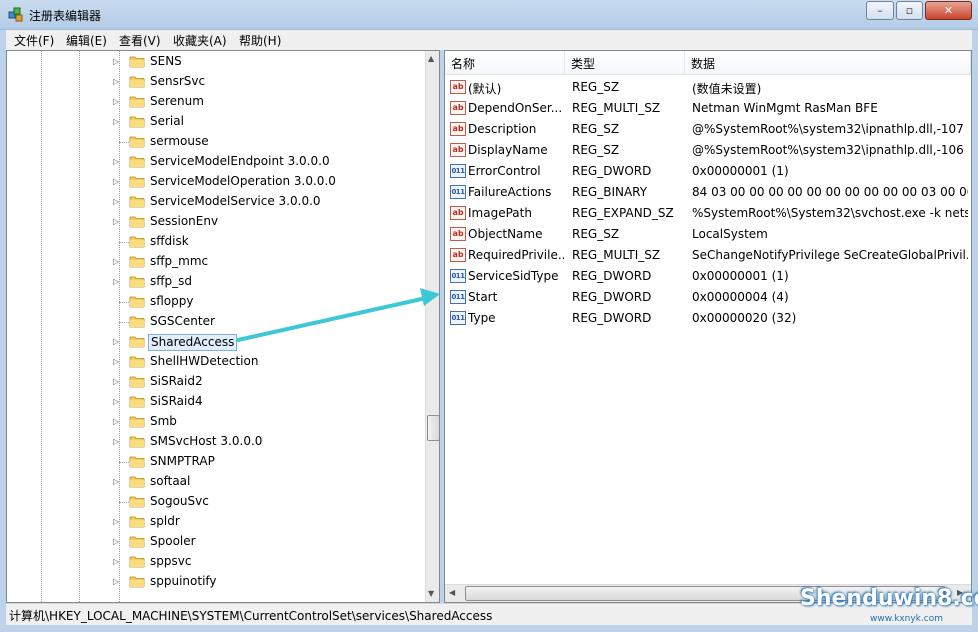 The width and height of the screenshot is (978, 632). Describe the element at coordinates (740, 171) in the screenshot. I see `value-data: 0x00000001 (1)` at that location.